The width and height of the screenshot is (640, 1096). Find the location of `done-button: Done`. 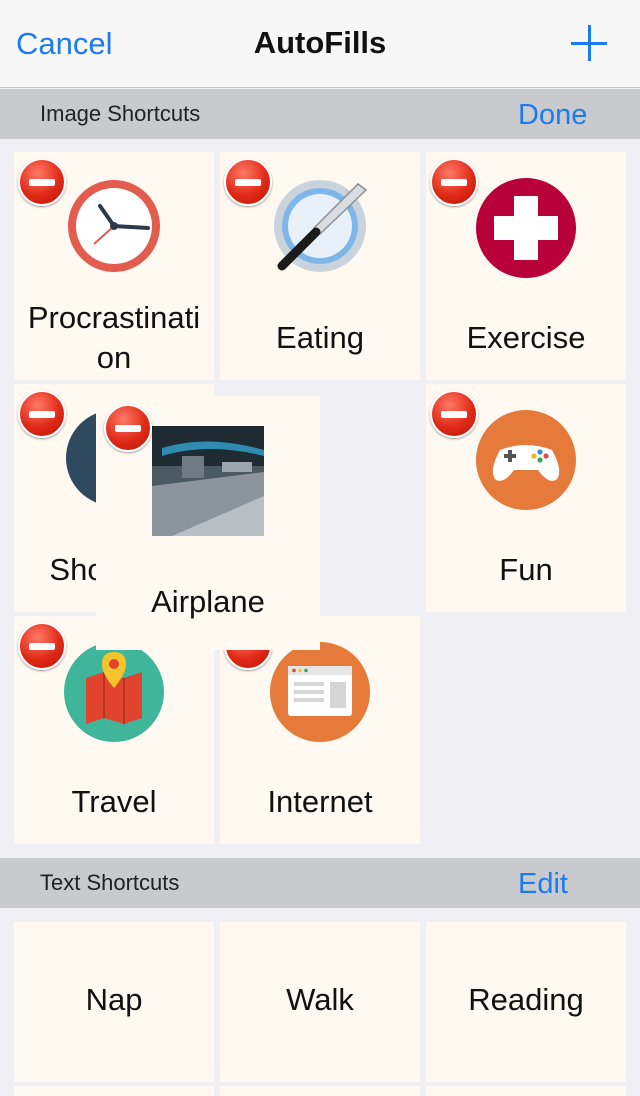

done-button: Done is located at coordinates (552, 115).